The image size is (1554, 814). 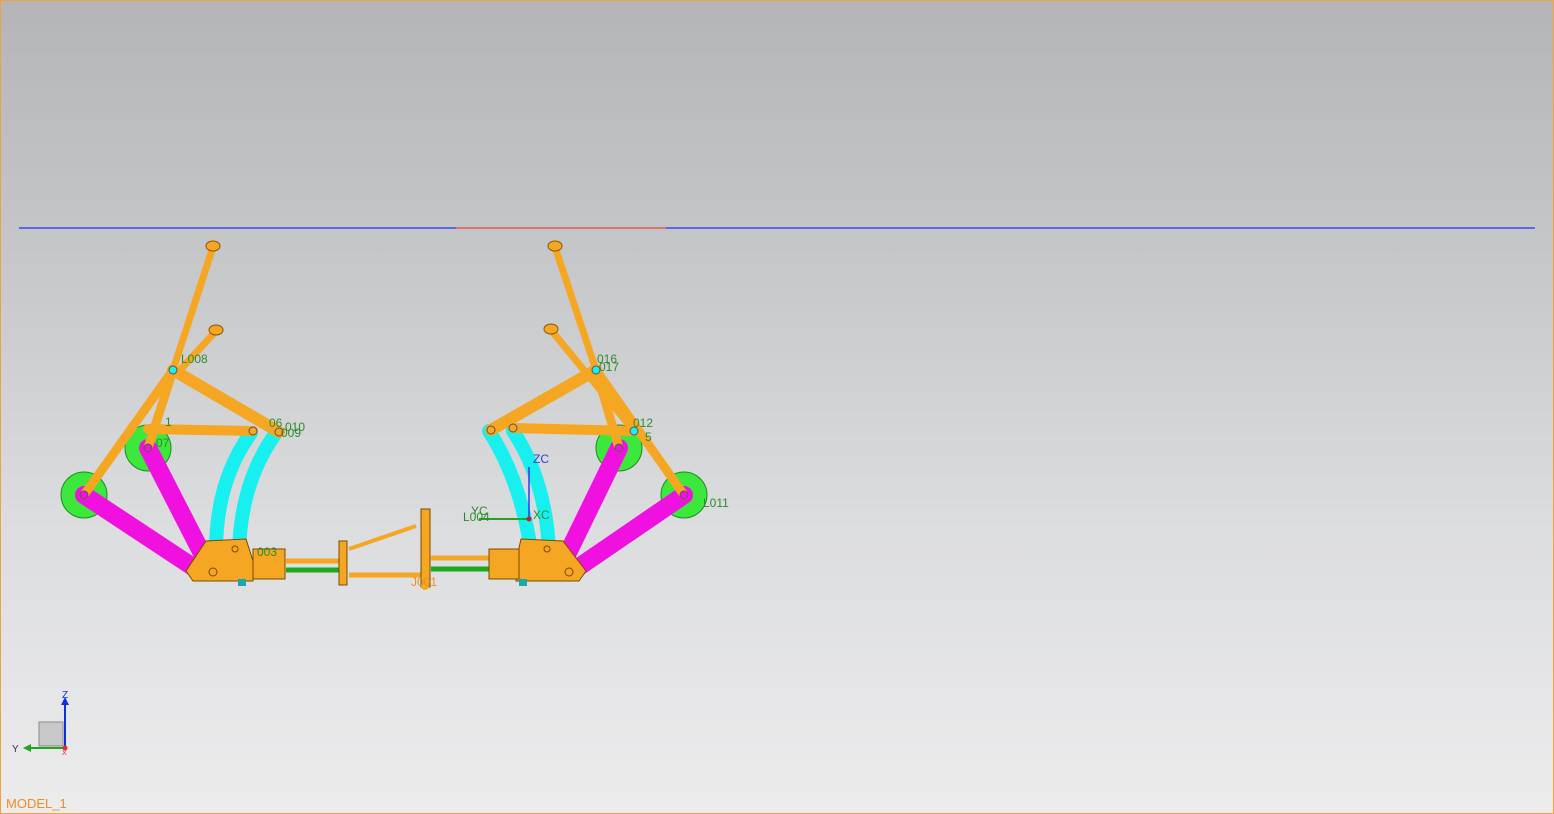 I want to click on right-joint-inner-wheel, so click(x=619, y=448).